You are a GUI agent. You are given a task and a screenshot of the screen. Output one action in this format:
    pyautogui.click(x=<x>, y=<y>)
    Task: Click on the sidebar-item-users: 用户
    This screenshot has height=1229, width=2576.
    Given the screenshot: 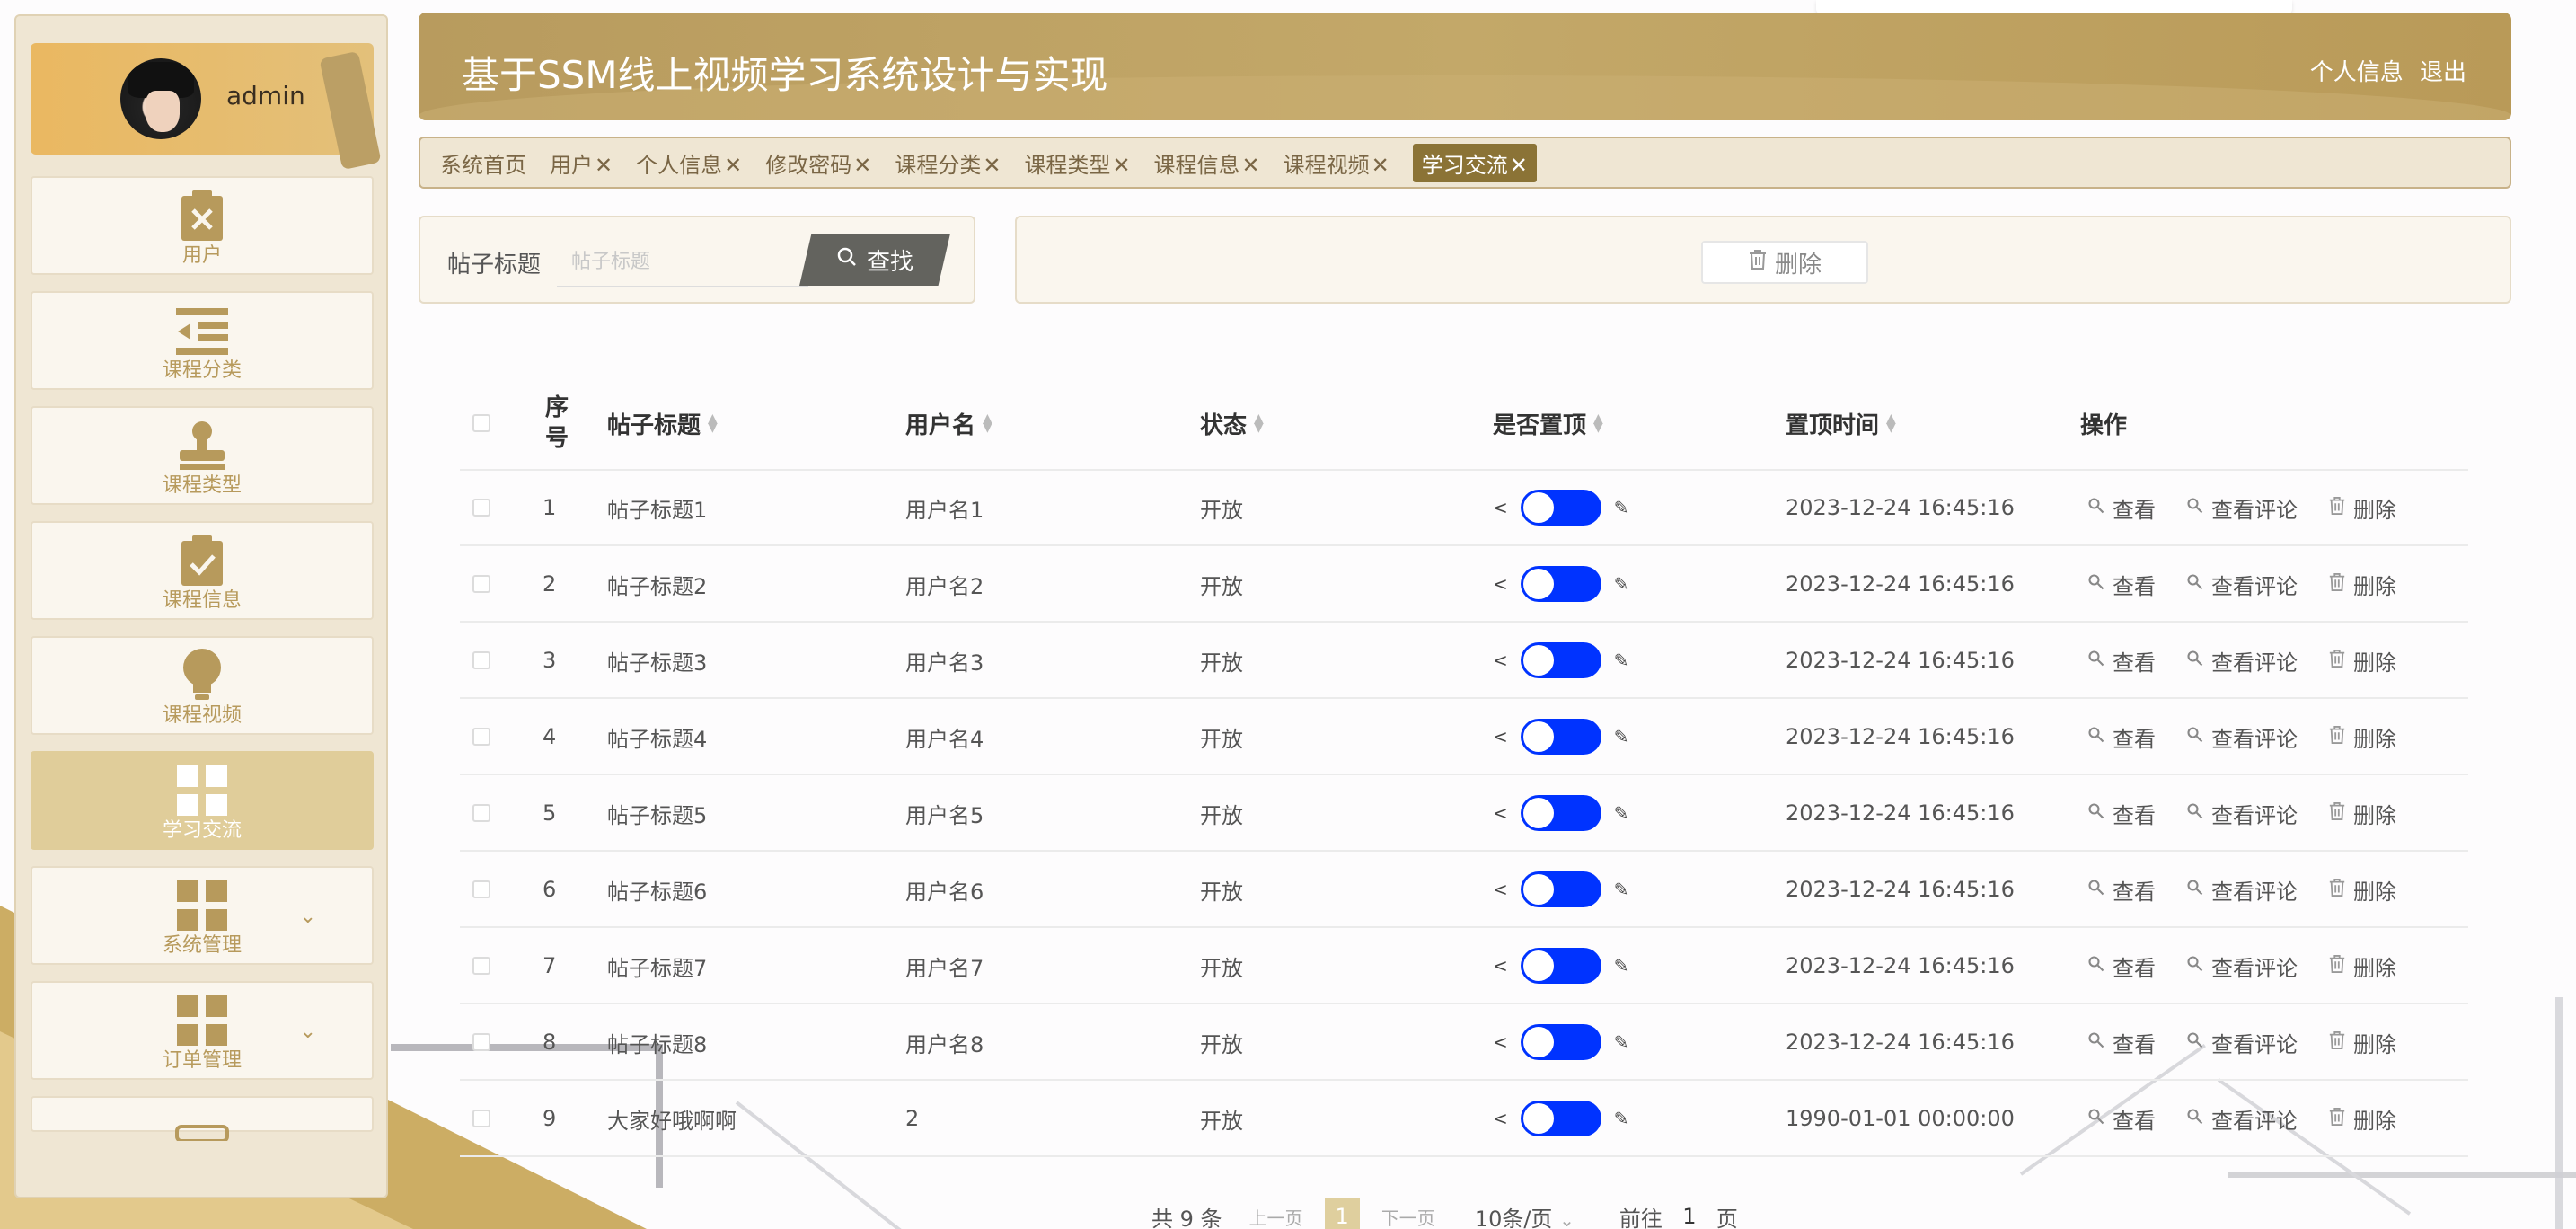 What is the action you would take?
    pyautogui.click(x=202, y=225)
    